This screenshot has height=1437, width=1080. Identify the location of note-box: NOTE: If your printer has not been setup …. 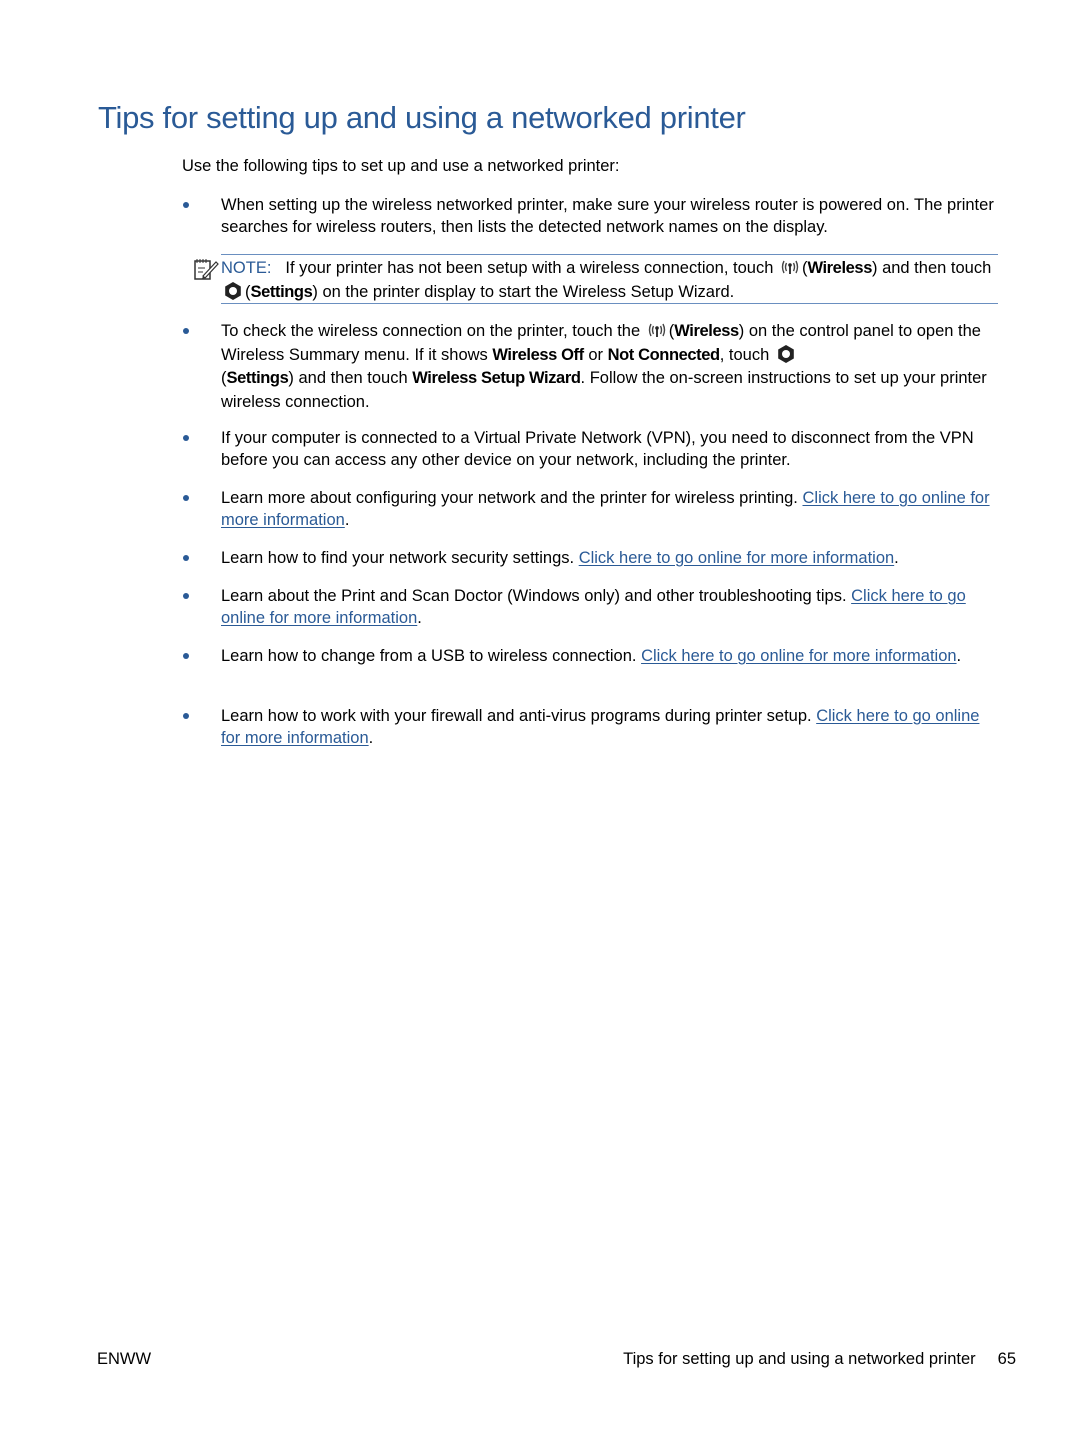
(596, 279).